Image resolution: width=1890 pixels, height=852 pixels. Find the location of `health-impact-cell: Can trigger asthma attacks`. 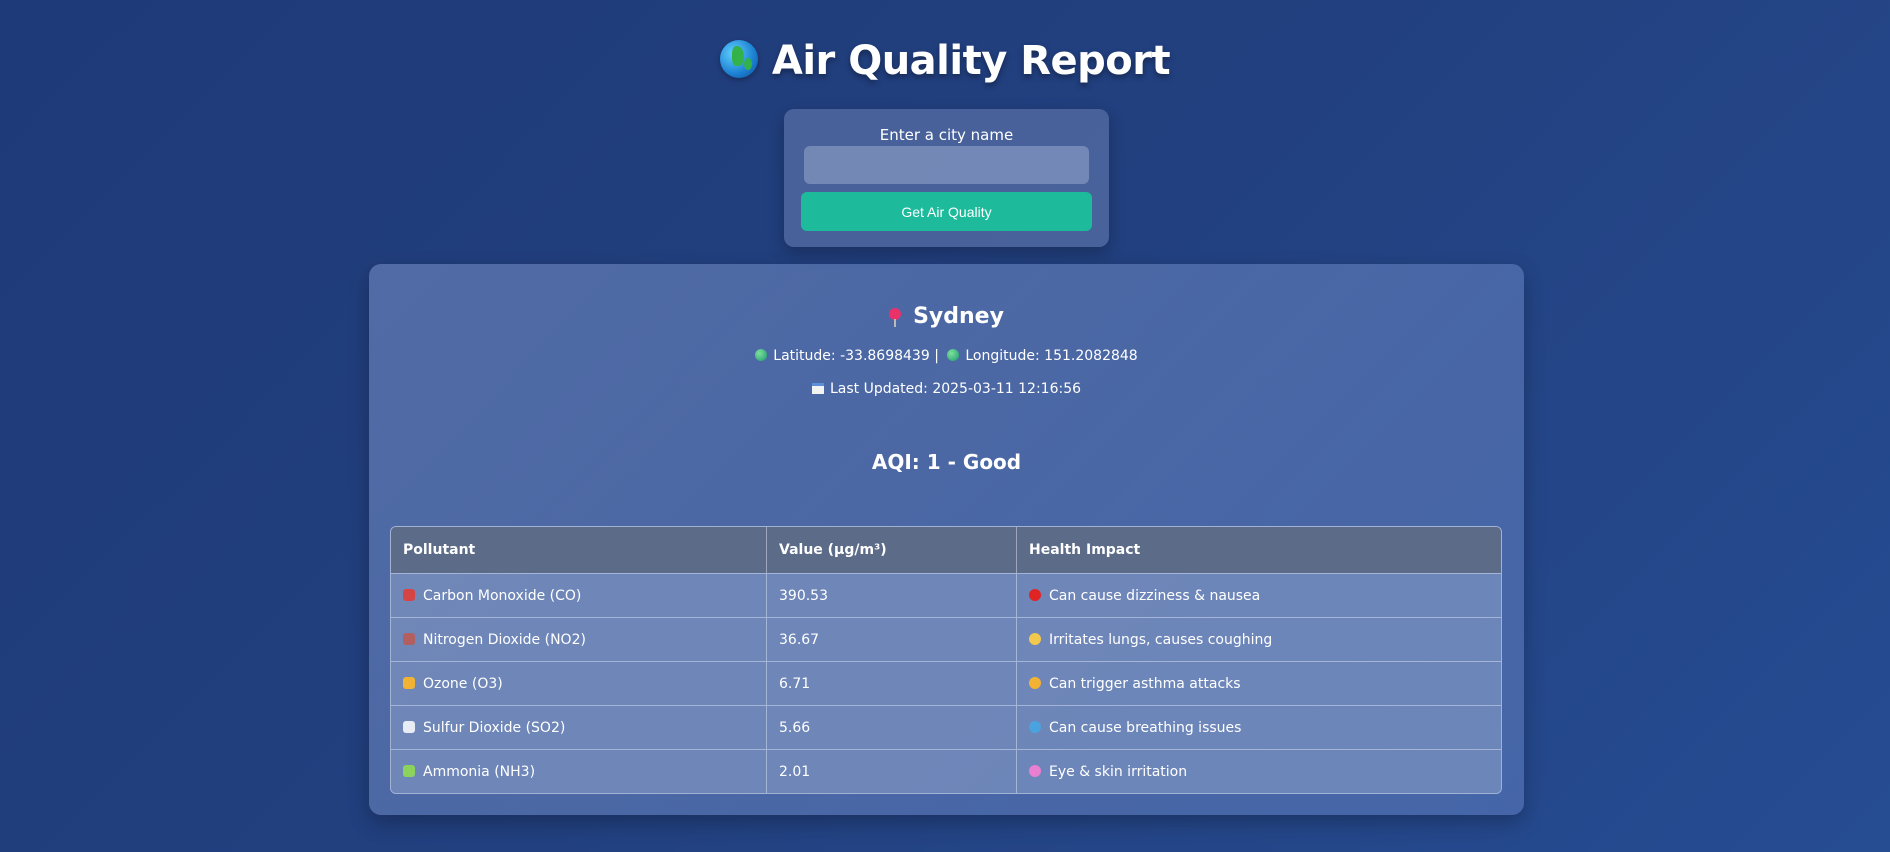

health-impact-cell: Can trigger asthma attacks is located at coordinates (1259, 683).